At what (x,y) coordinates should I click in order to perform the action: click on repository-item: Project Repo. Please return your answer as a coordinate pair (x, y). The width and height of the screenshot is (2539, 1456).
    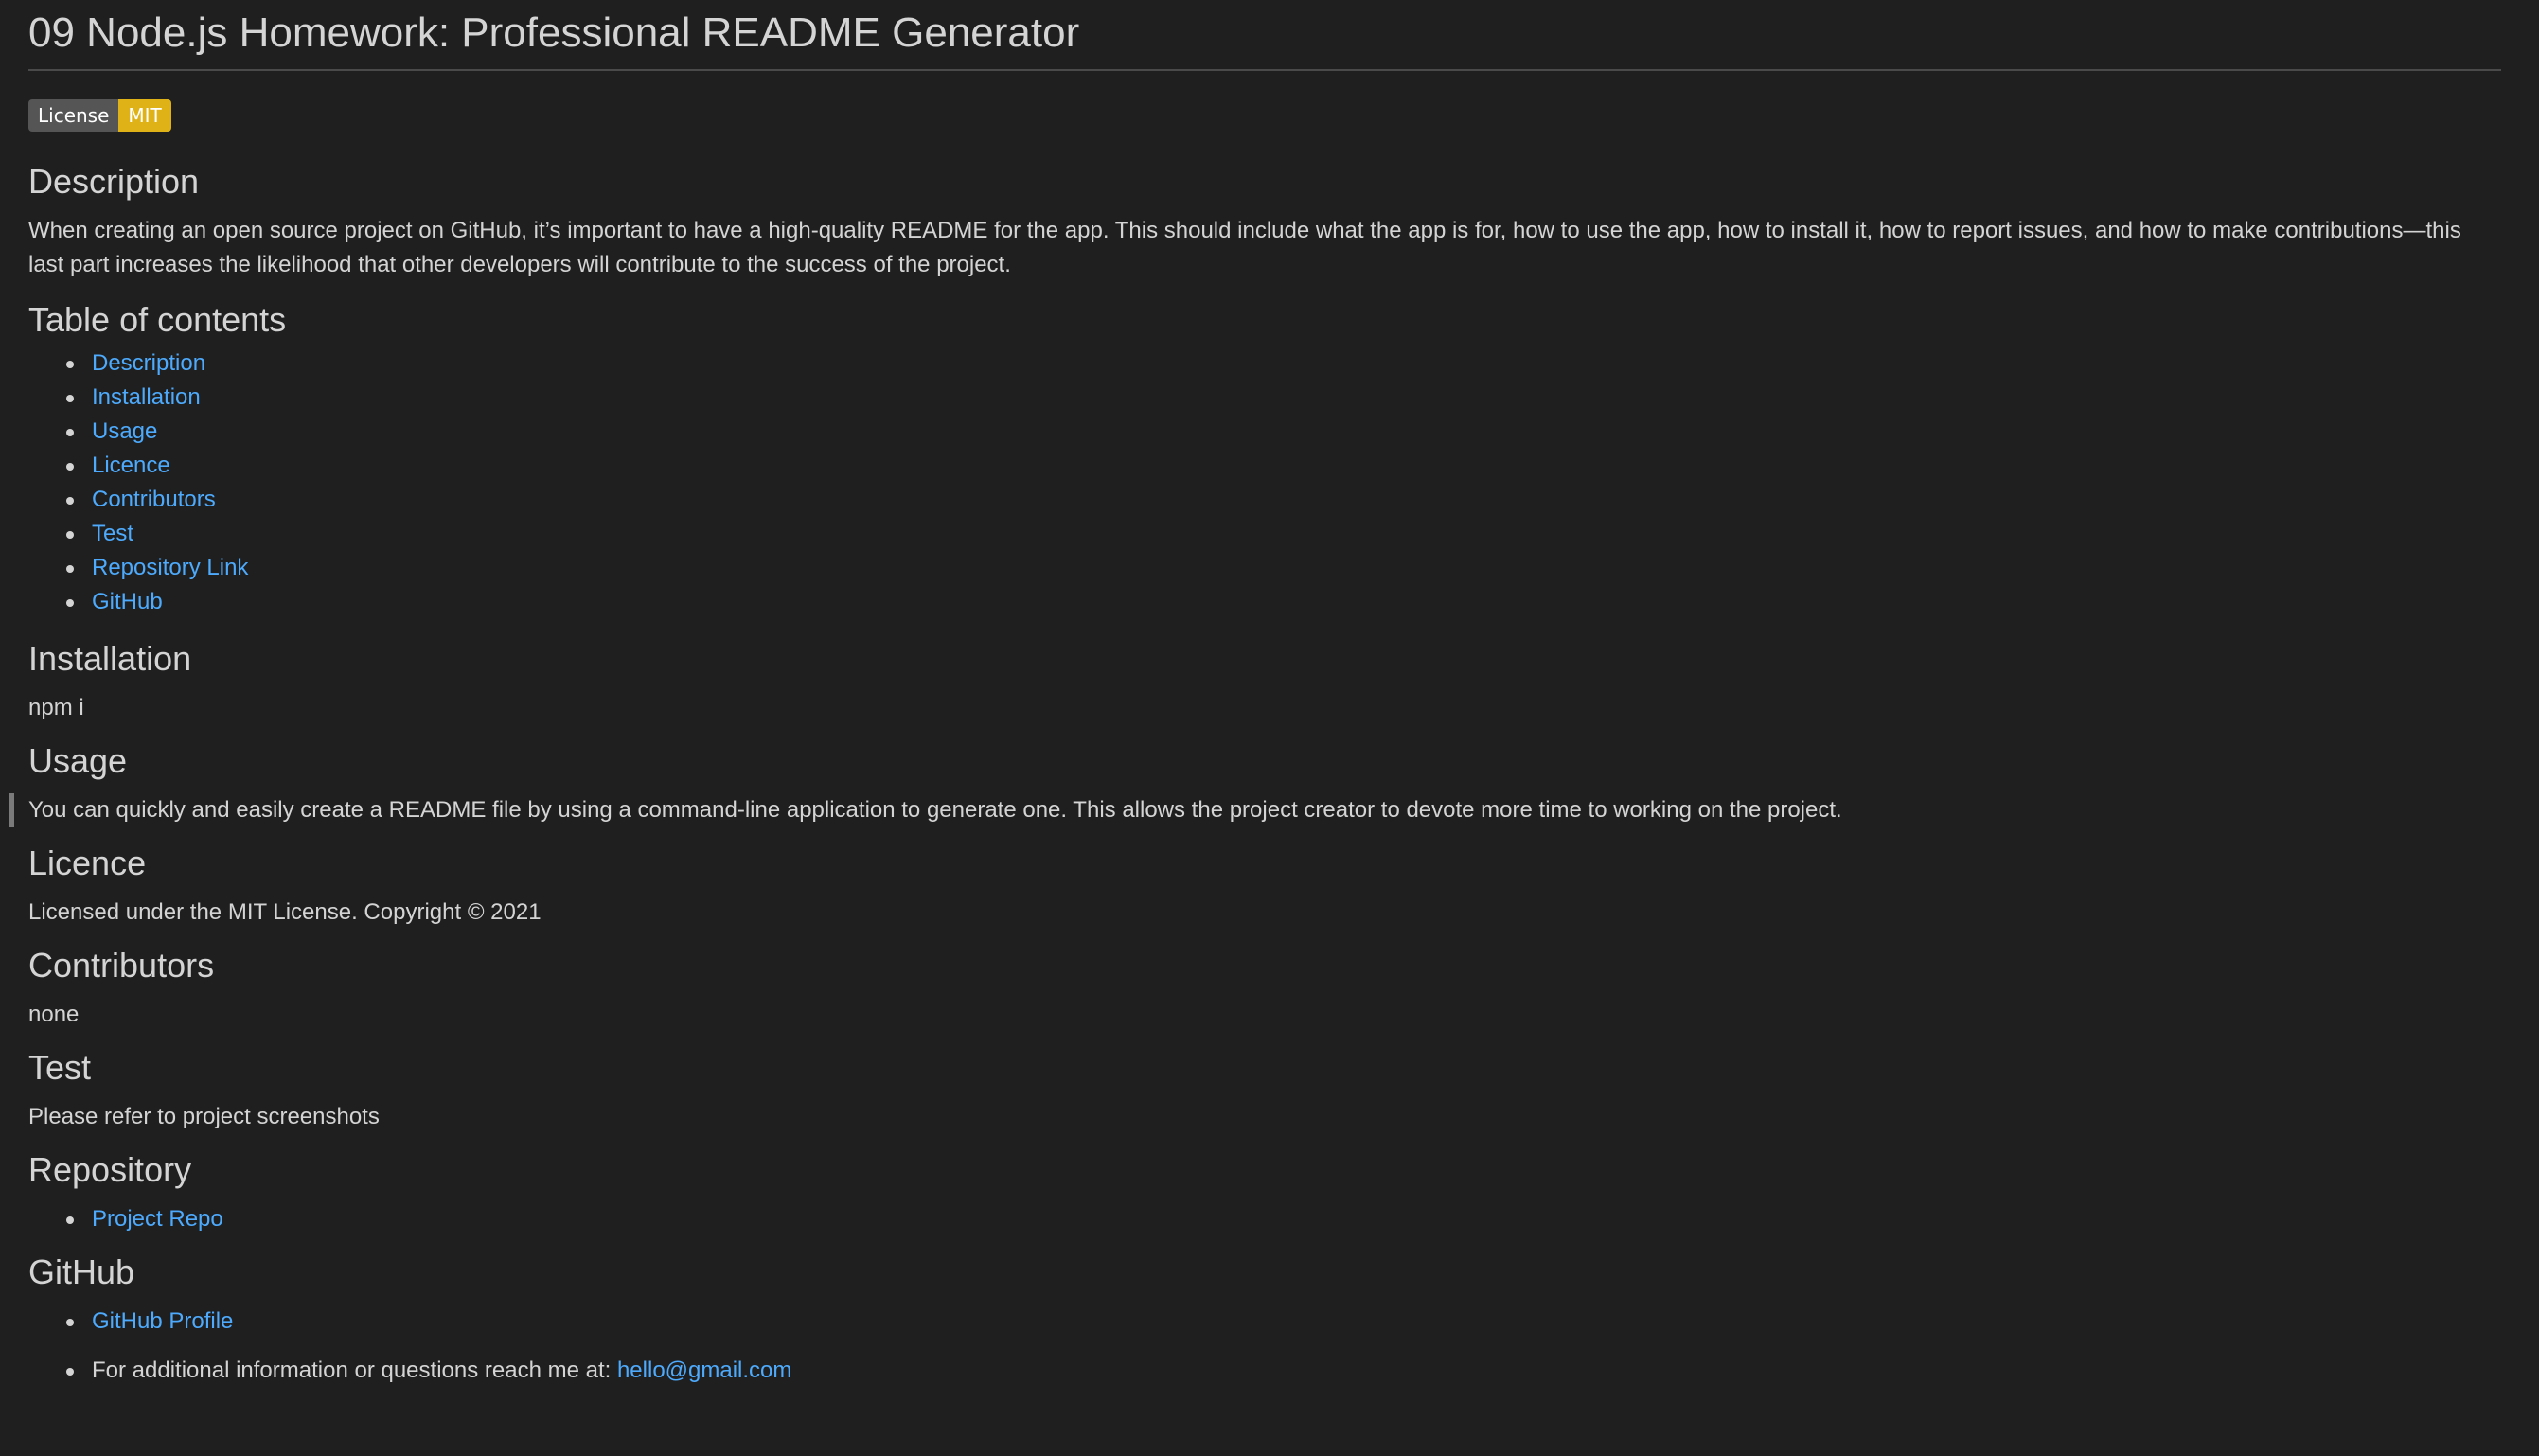
    Looking at the image, I should click on (1283, 1219).